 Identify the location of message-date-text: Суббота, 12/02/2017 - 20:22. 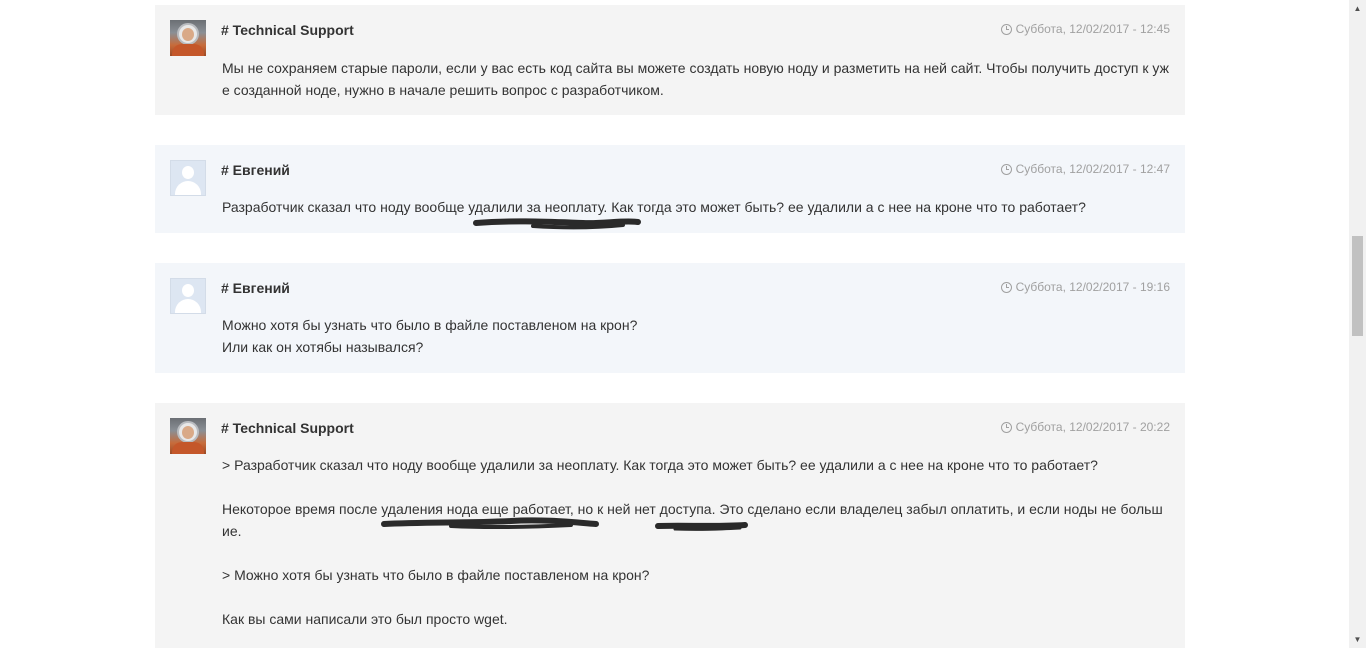
(1092, 427).